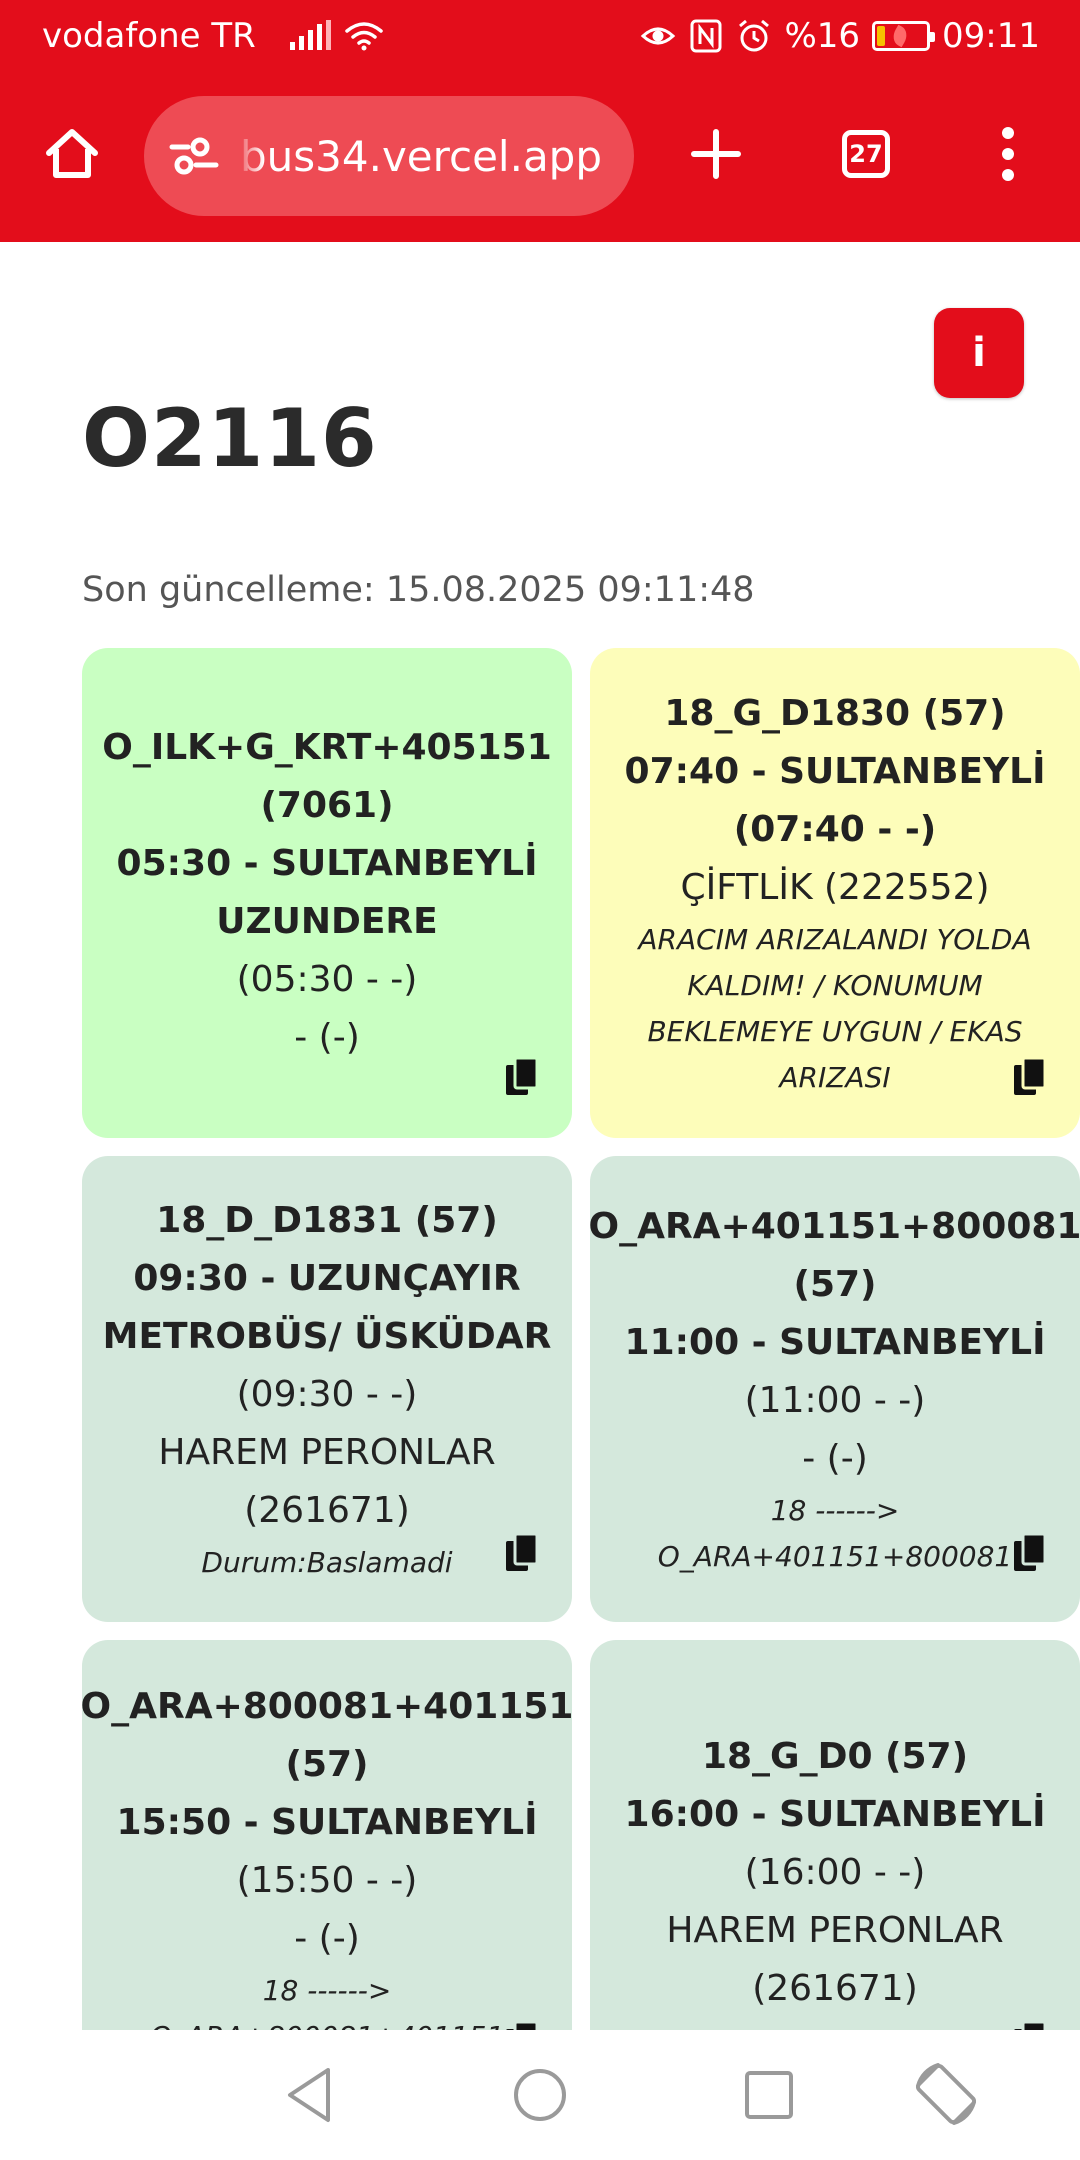  Describe the element at coordinates (194, 156) in the screenshot. I see `tune-icon` at that location.